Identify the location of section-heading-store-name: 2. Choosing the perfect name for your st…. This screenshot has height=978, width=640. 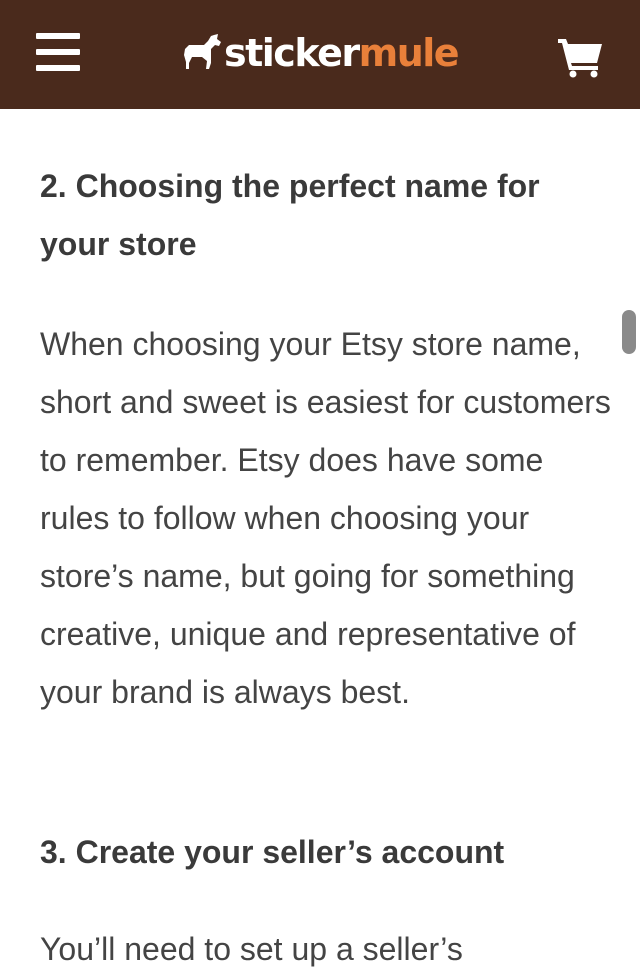
(290, 215).